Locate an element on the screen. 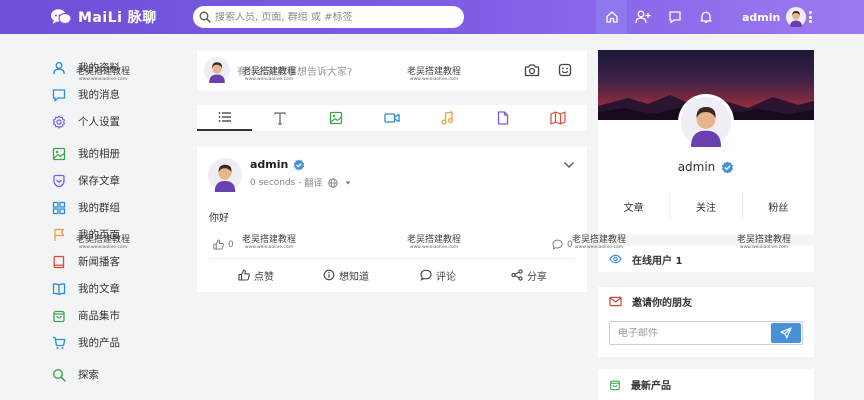  sidebar-item-saved-posts: 保存文章 is located at coordinates (115, 180).